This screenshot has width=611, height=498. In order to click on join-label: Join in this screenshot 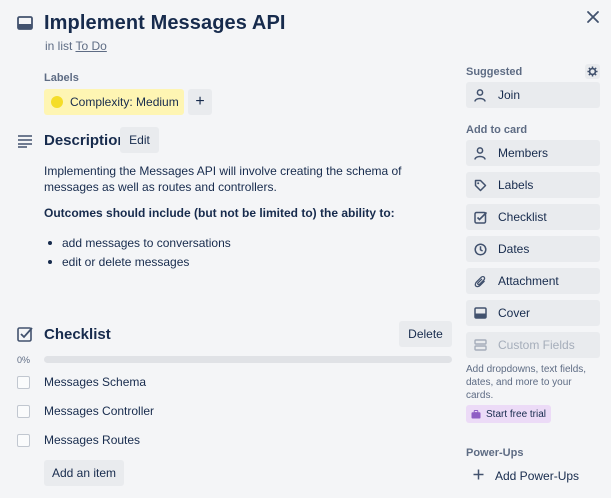, I will do `click(509, 95)`.